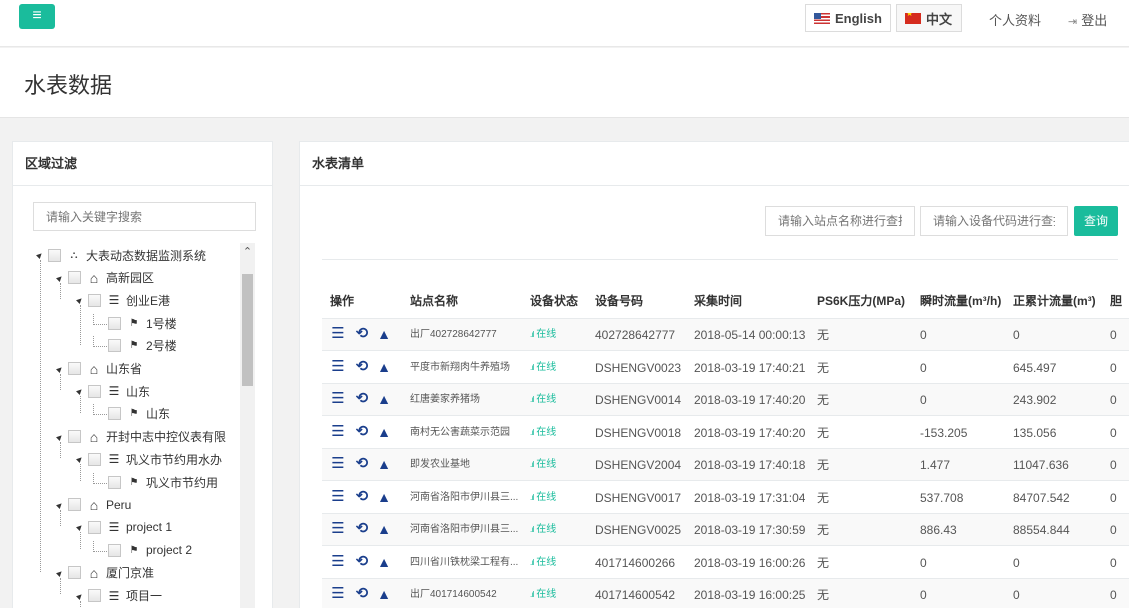 The width and height of the screenshot is (1129, 608). I want to click on column-header: 设备号码, so click(619, 301).